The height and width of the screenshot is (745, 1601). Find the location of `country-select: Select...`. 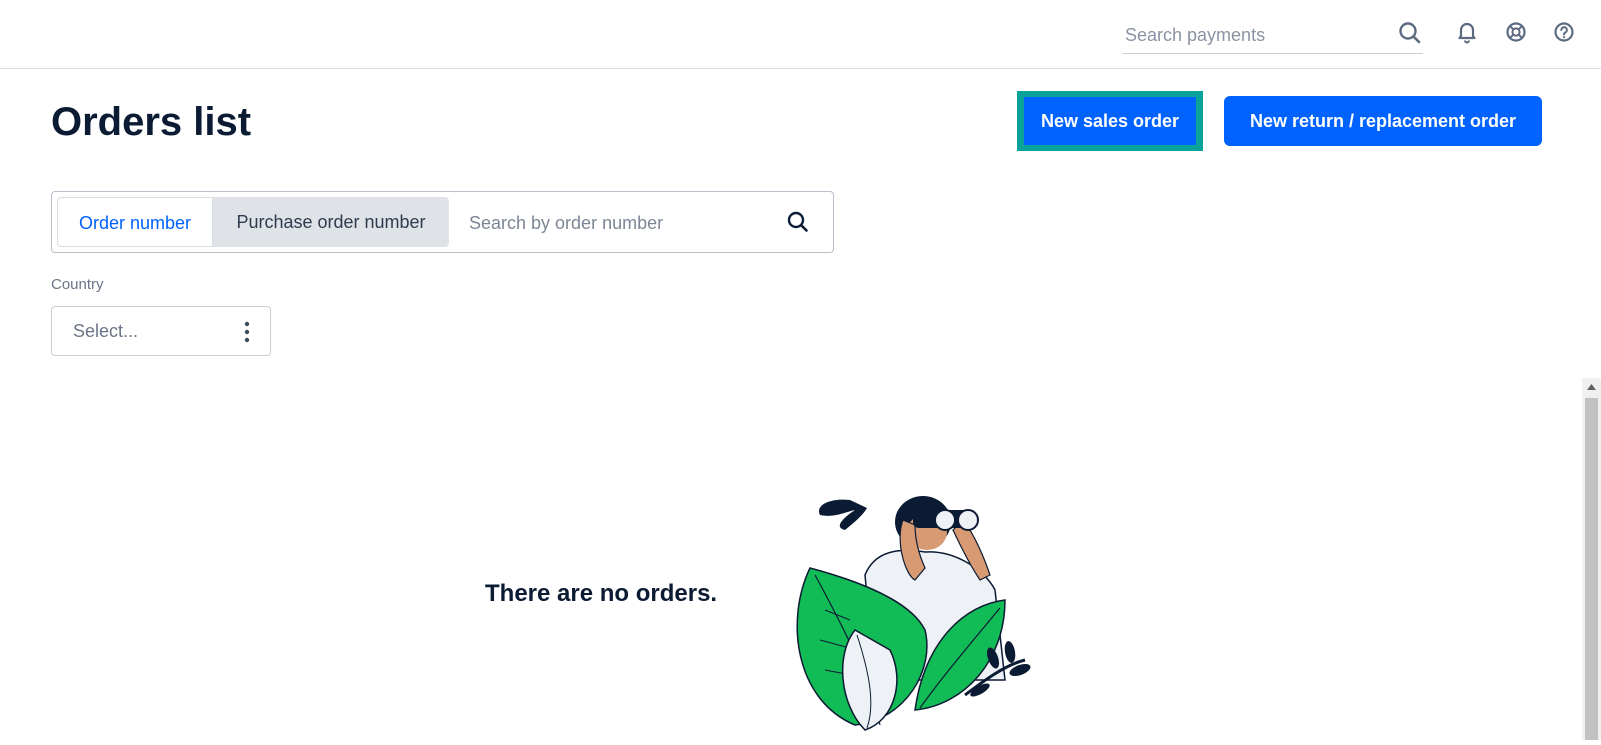

country-select: Select... is located at coordinates (161, 331).